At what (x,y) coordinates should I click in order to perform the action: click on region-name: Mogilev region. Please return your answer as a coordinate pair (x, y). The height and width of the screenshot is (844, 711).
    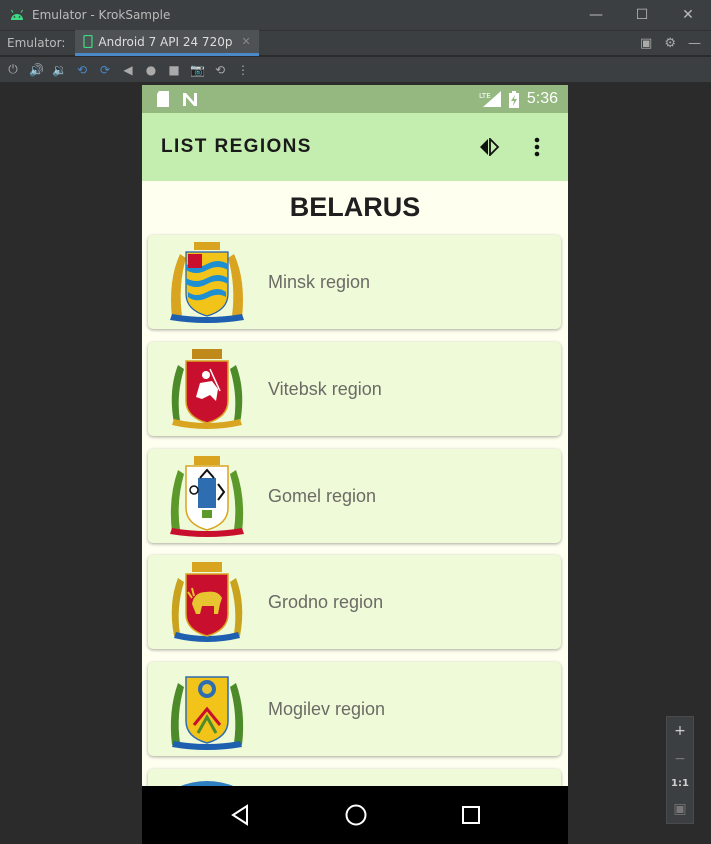
    Looking at the image, I should click on (327, 708).